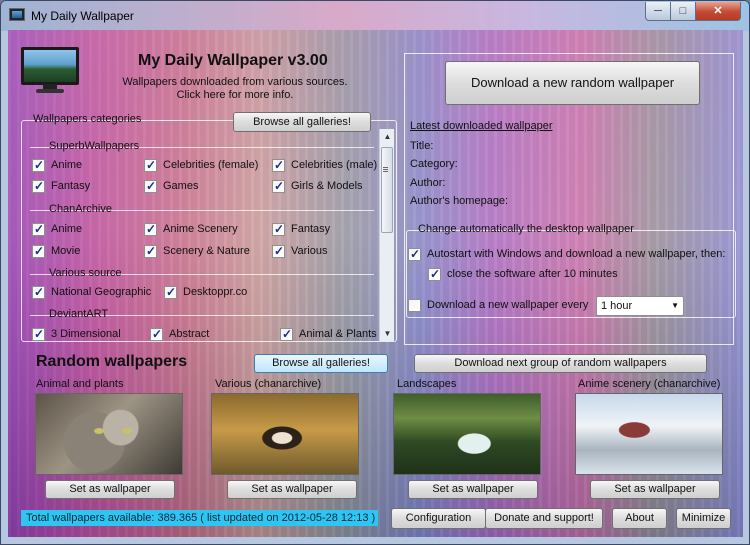  I want to click on random-browse-galleries-button: Browse all galleries!, so click(321, 363).